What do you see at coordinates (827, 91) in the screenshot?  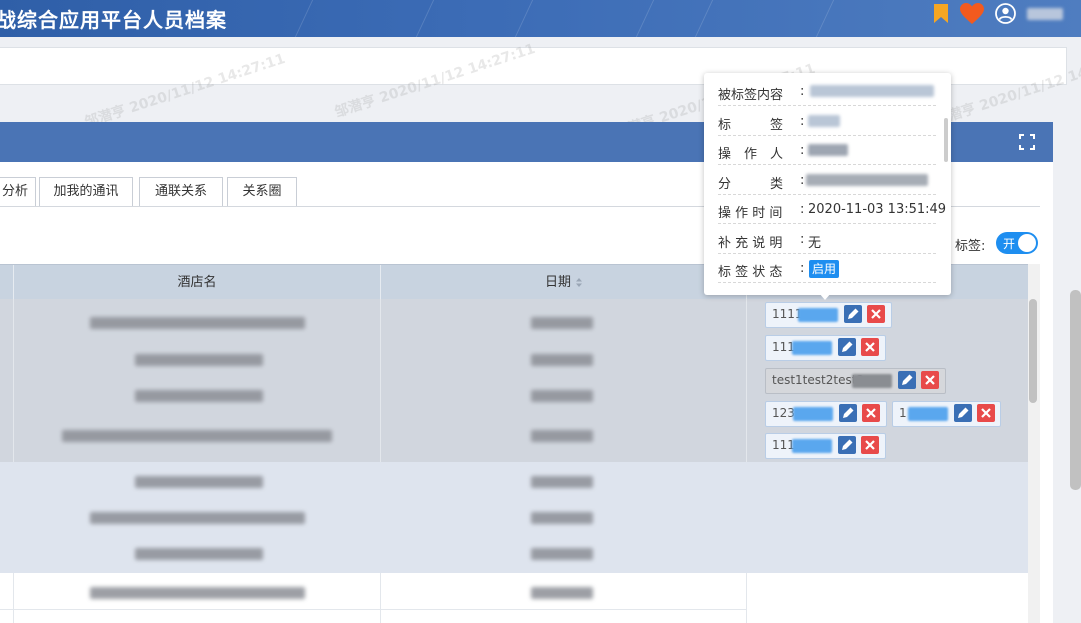 I see `popover-row-content: 被标签内容:` at bounding box center [827, 91].